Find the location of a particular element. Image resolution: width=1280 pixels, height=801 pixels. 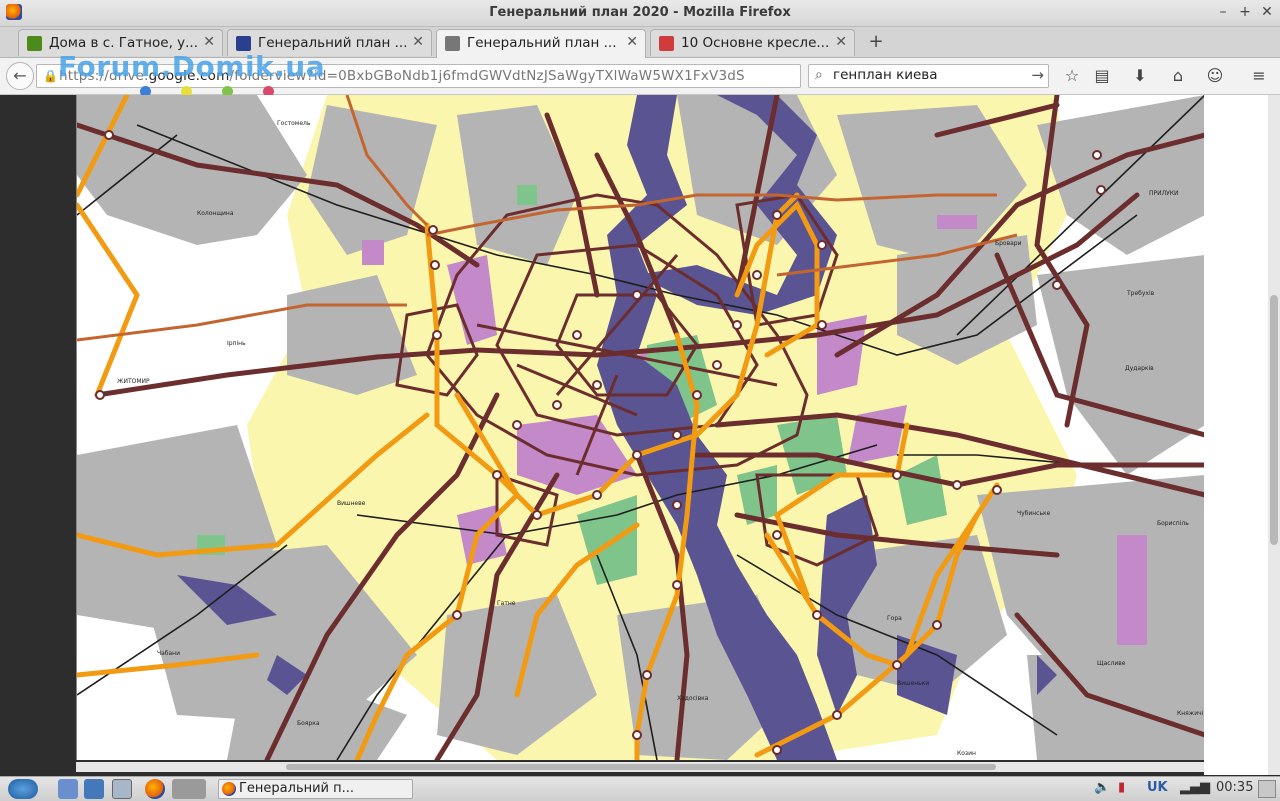

lock-icon: 🔒 is located at coordinates (50, 76).